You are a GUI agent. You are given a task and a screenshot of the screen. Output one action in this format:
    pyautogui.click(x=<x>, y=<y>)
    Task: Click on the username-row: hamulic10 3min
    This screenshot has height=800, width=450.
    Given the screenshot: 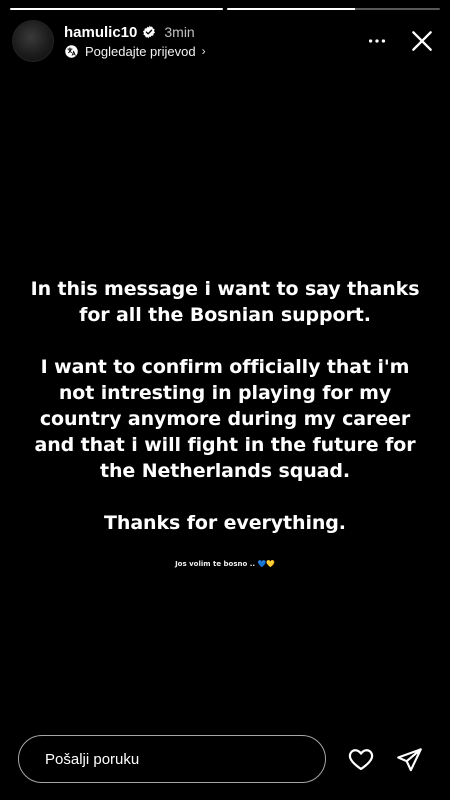 What is the action you would take?
    pyautogui.click(x=135, y=32)
    